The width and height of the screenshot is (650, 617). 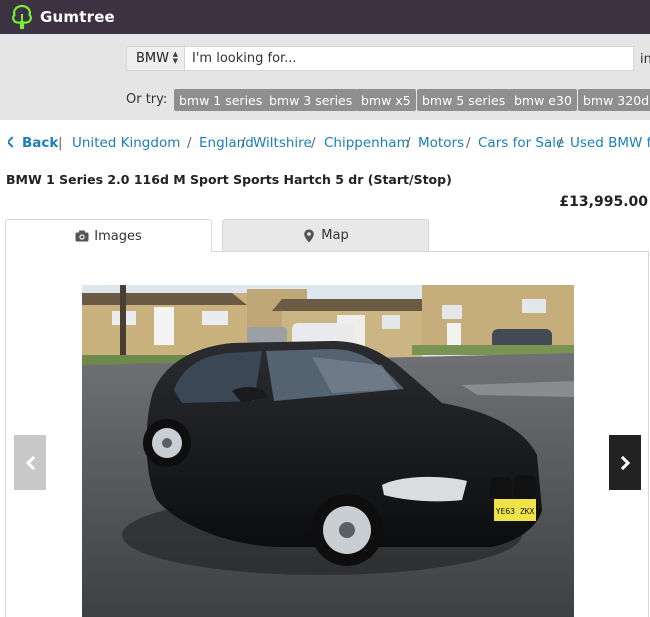 I want to click on breadcrumb-item: Wiltshire, so click(x=282, y=143).